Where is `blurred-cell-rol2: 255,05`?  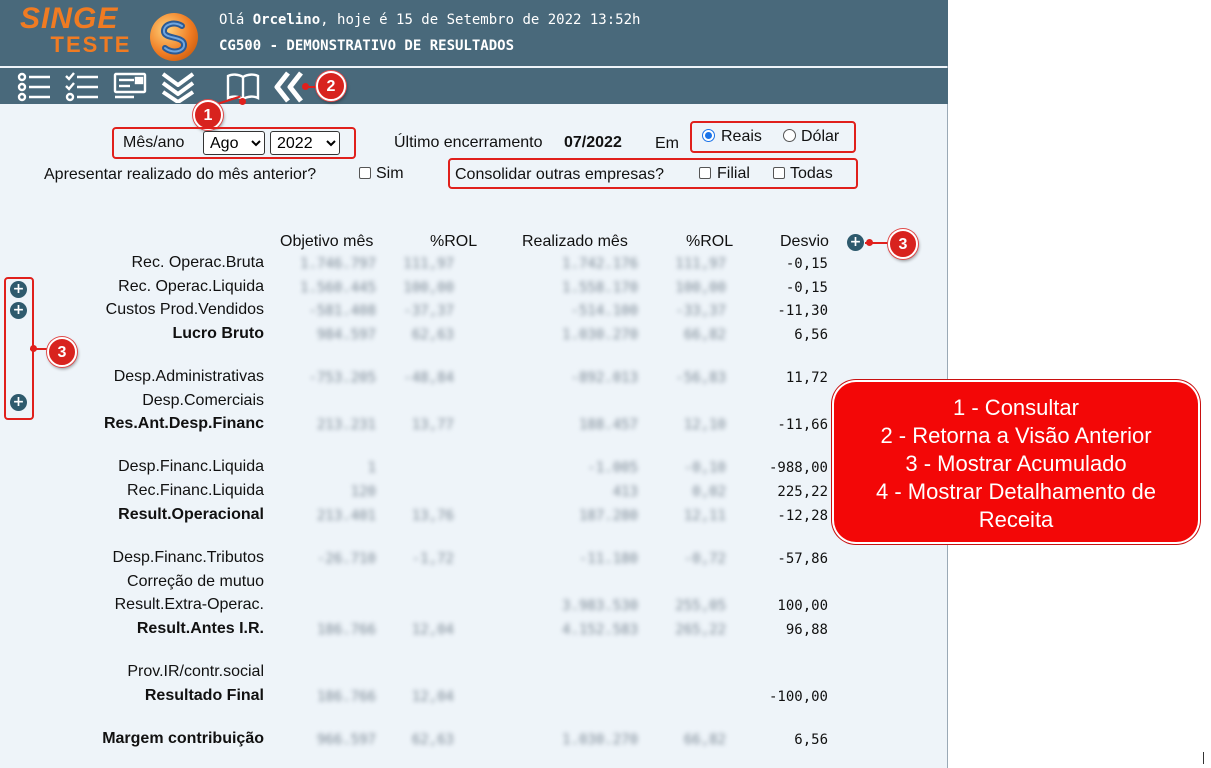
blurred-cell-rol2: 255,05 is located at coordinates (700, 606).